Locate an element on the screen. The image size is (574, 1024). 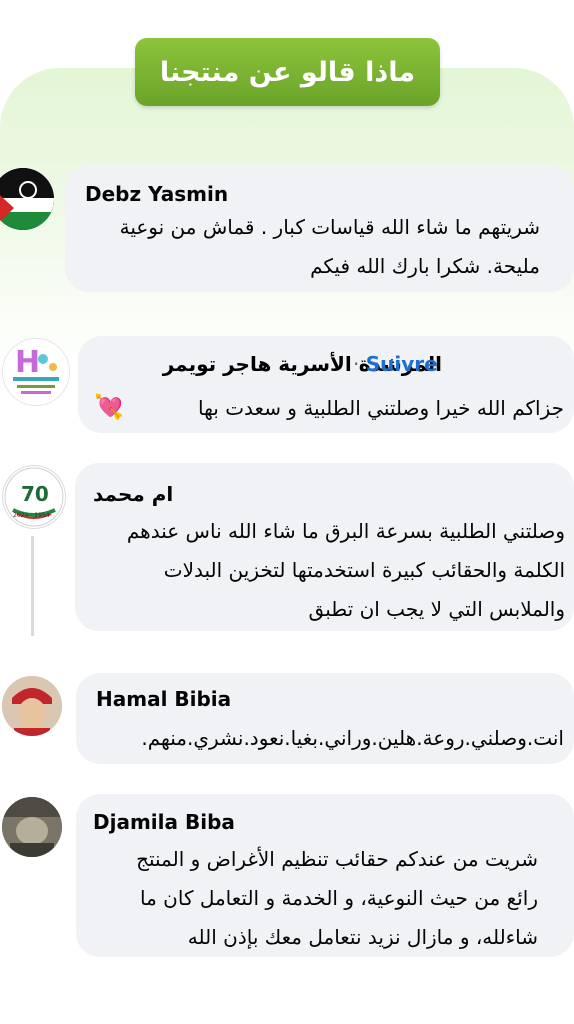
comment-author: ام محمد is located at coordinates (133, 494).